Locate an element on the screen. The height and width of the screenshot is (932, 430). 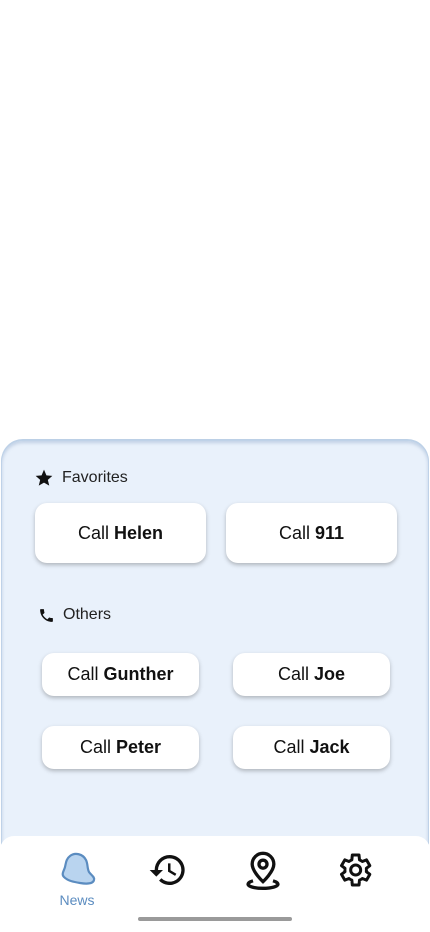
call-peter-button: Call Peter is located at coordinates (120, 747).